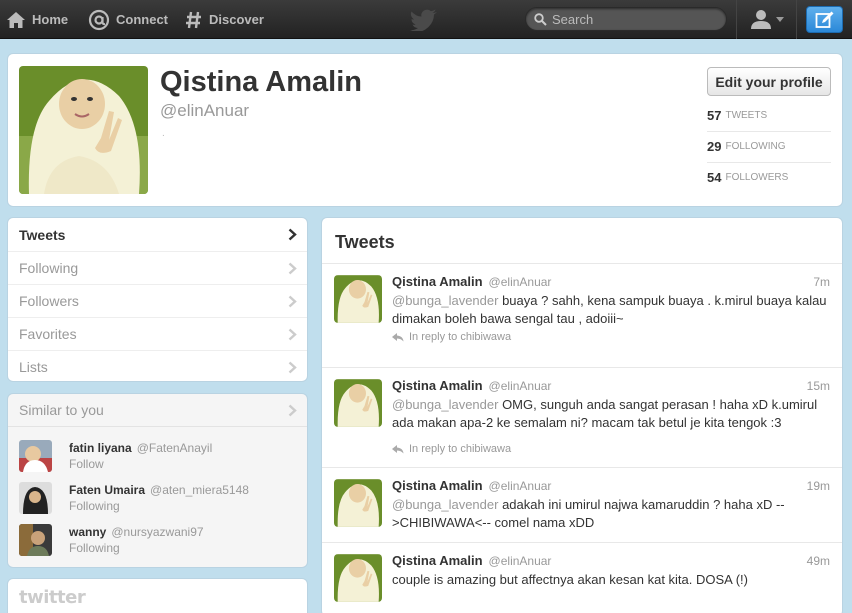 Image resolution: width=852 pixels, height=613 pixels. I want to click on similar-user-name: Faten Umaira @aten_miera5148, so click(159, 490).